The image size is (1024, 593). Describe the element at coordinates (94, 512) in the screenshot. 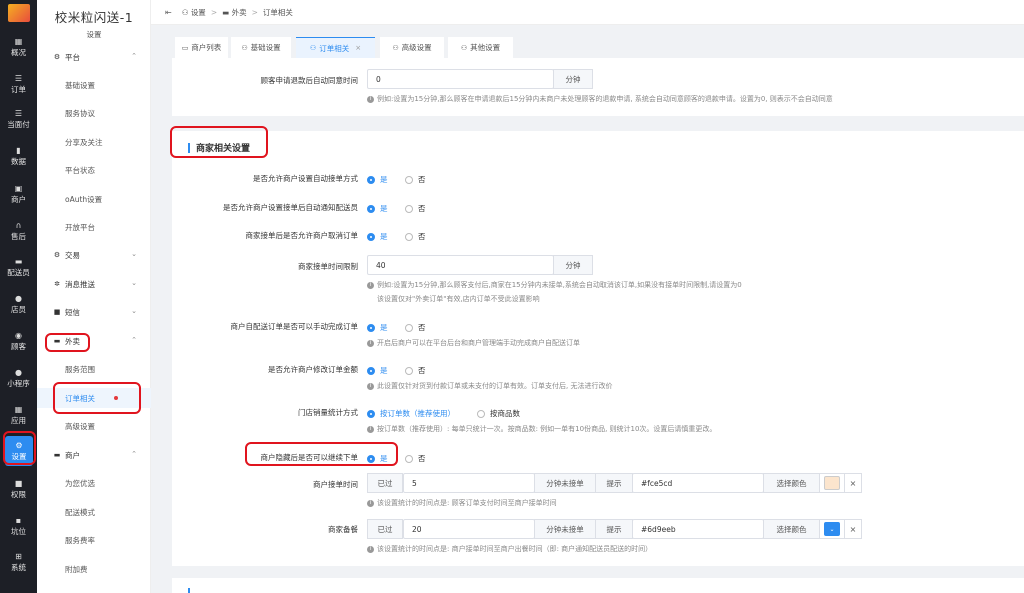

I see `sidebar-item-delivery-mode: 配送模式` at that location.